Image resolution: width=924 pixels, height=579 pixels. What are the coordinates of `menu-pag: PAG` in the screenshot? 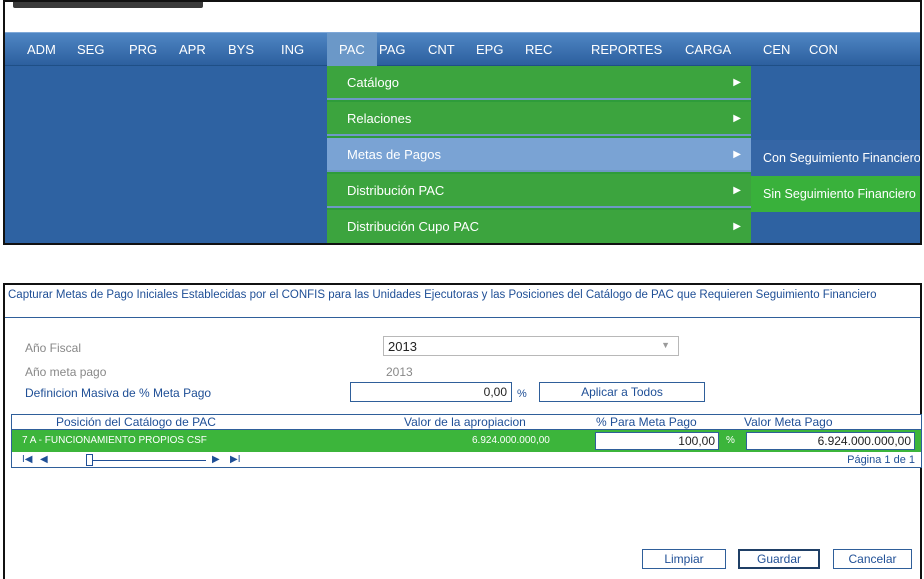 It's located at (392, 49).